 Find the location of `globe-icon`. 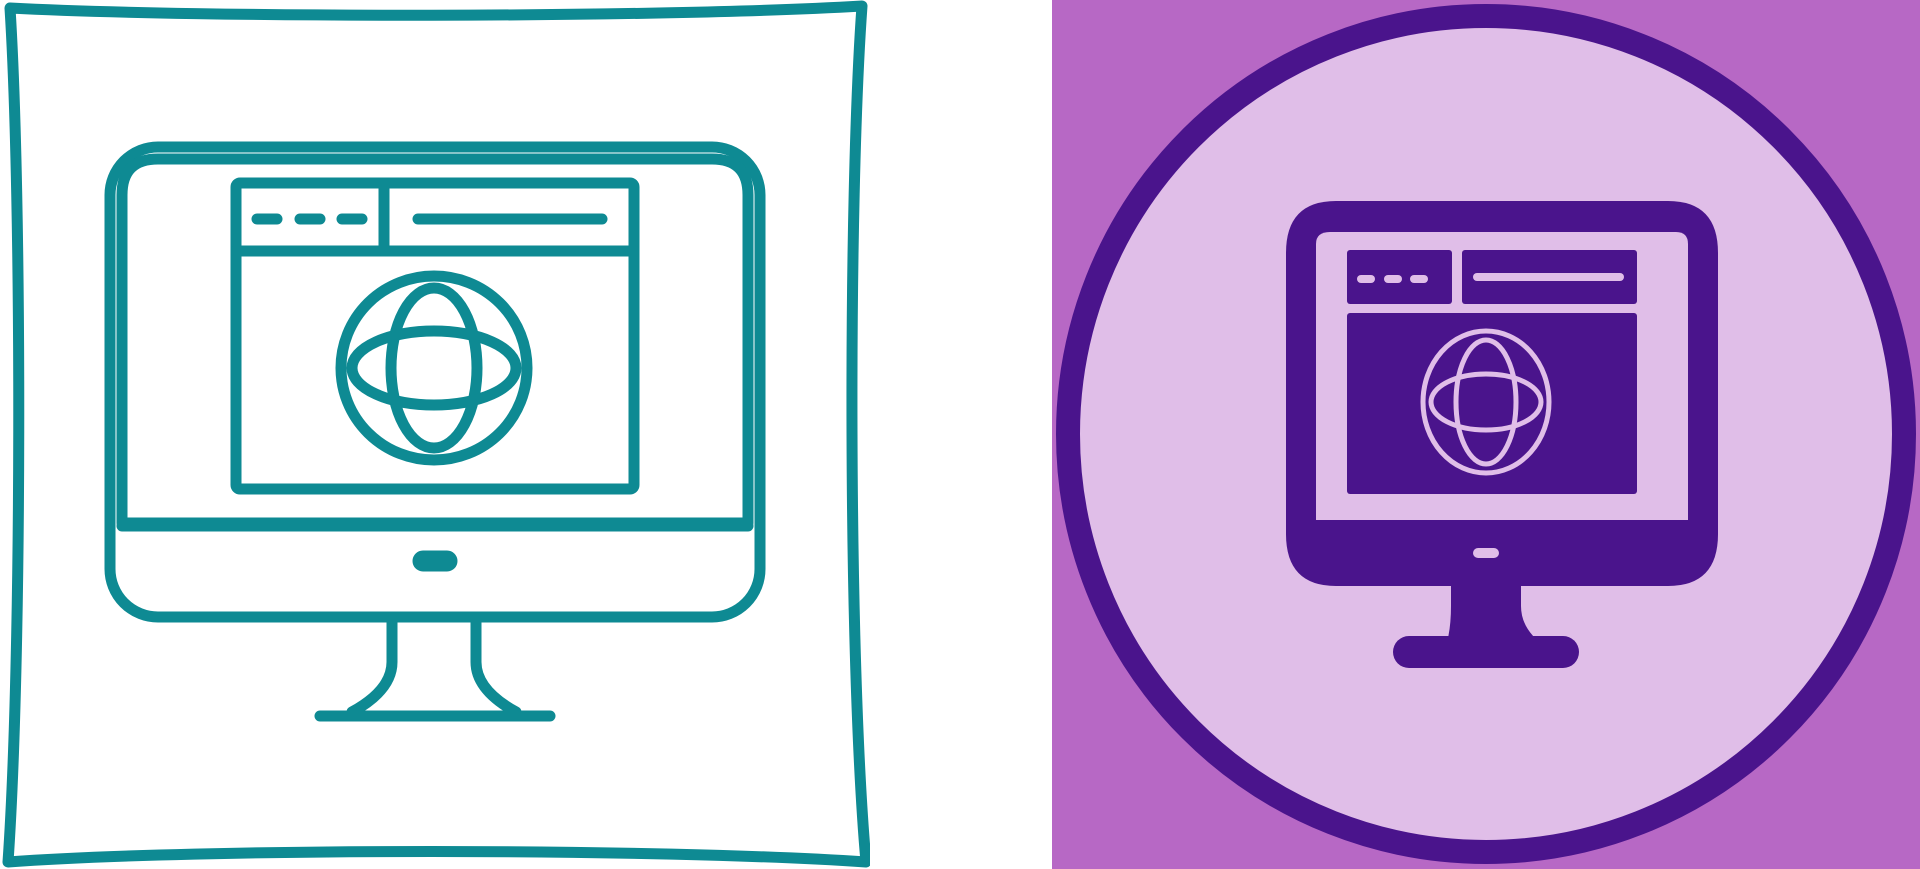

globe-icon is located at coordinates (434, 368).